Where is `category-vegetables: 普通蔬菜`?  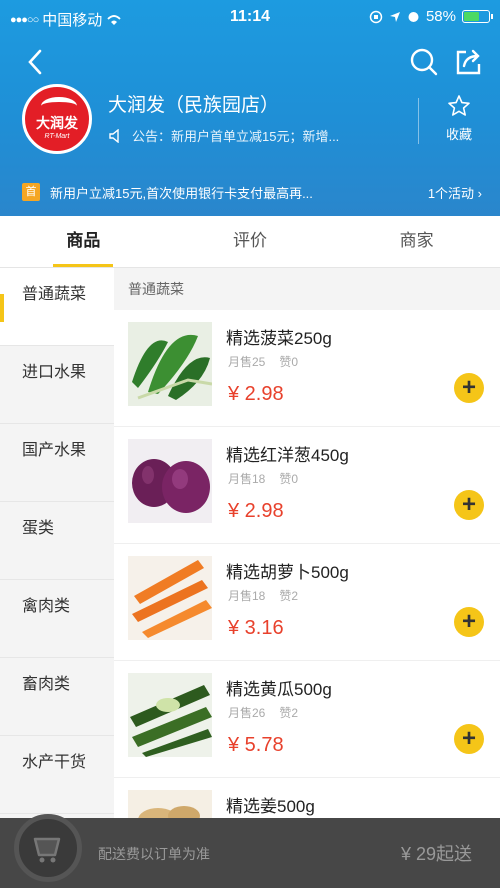
category-vegetables: 普通蔬菜 is located at coordinates (57, 307).